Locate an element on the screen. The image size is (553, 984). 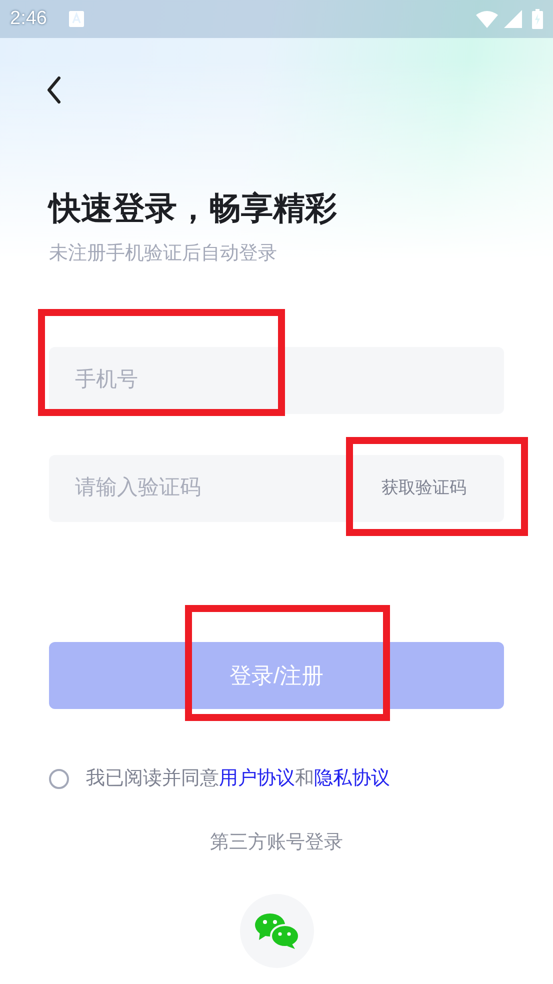
battery-icon is located at coordinates (537, 19).